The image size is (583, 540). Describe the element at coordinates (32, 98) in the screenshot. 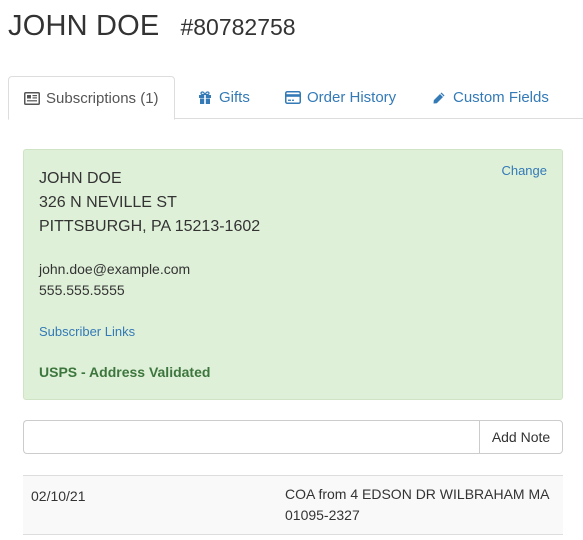

I see `newspaper-icon` at that location.